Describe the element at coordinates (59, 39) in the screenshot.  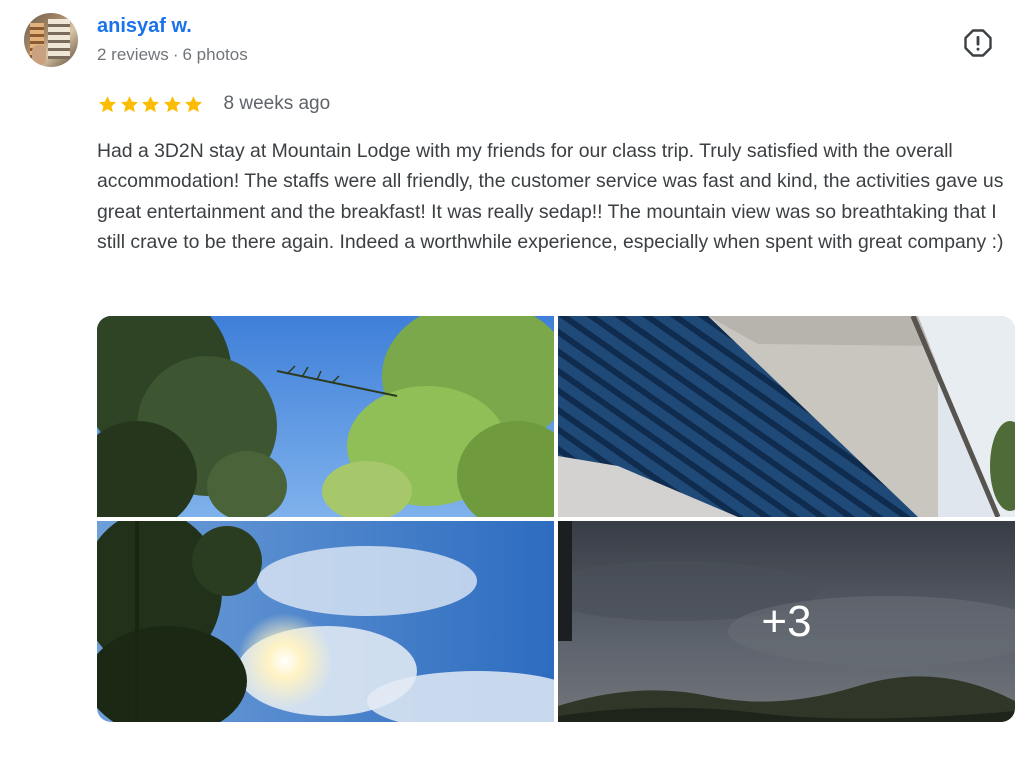
I see `avatar-building` at that location.